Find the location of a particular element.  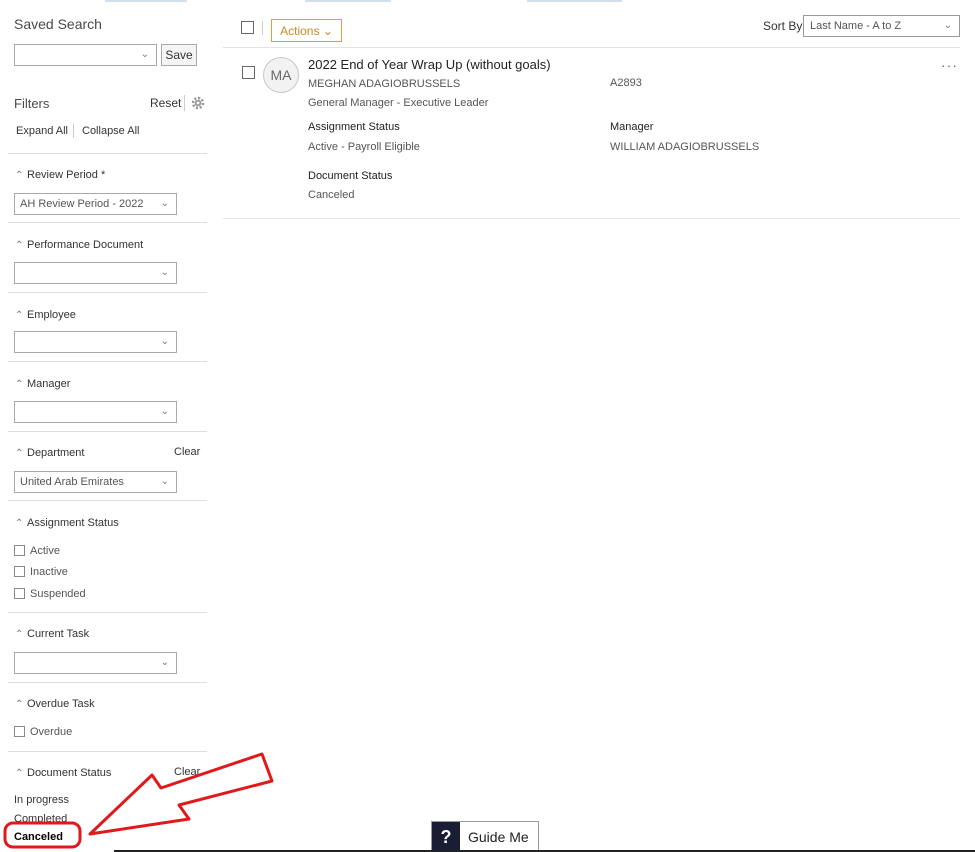

review-period-dropdown: AH Review Period - 2022 ⌄ is located at coordinates (95, 204).